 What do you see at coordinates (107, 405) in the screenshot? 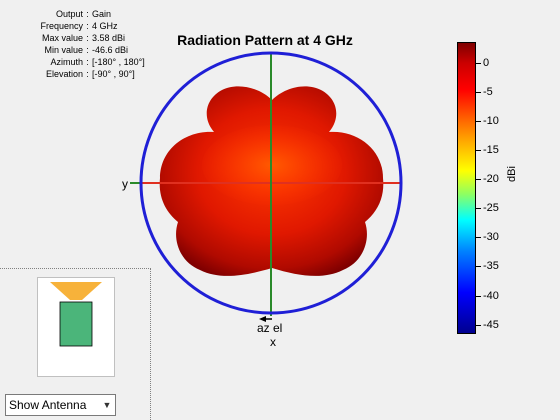
I see `chevron-down-icon: ▼` at bounding box center [107, 405].